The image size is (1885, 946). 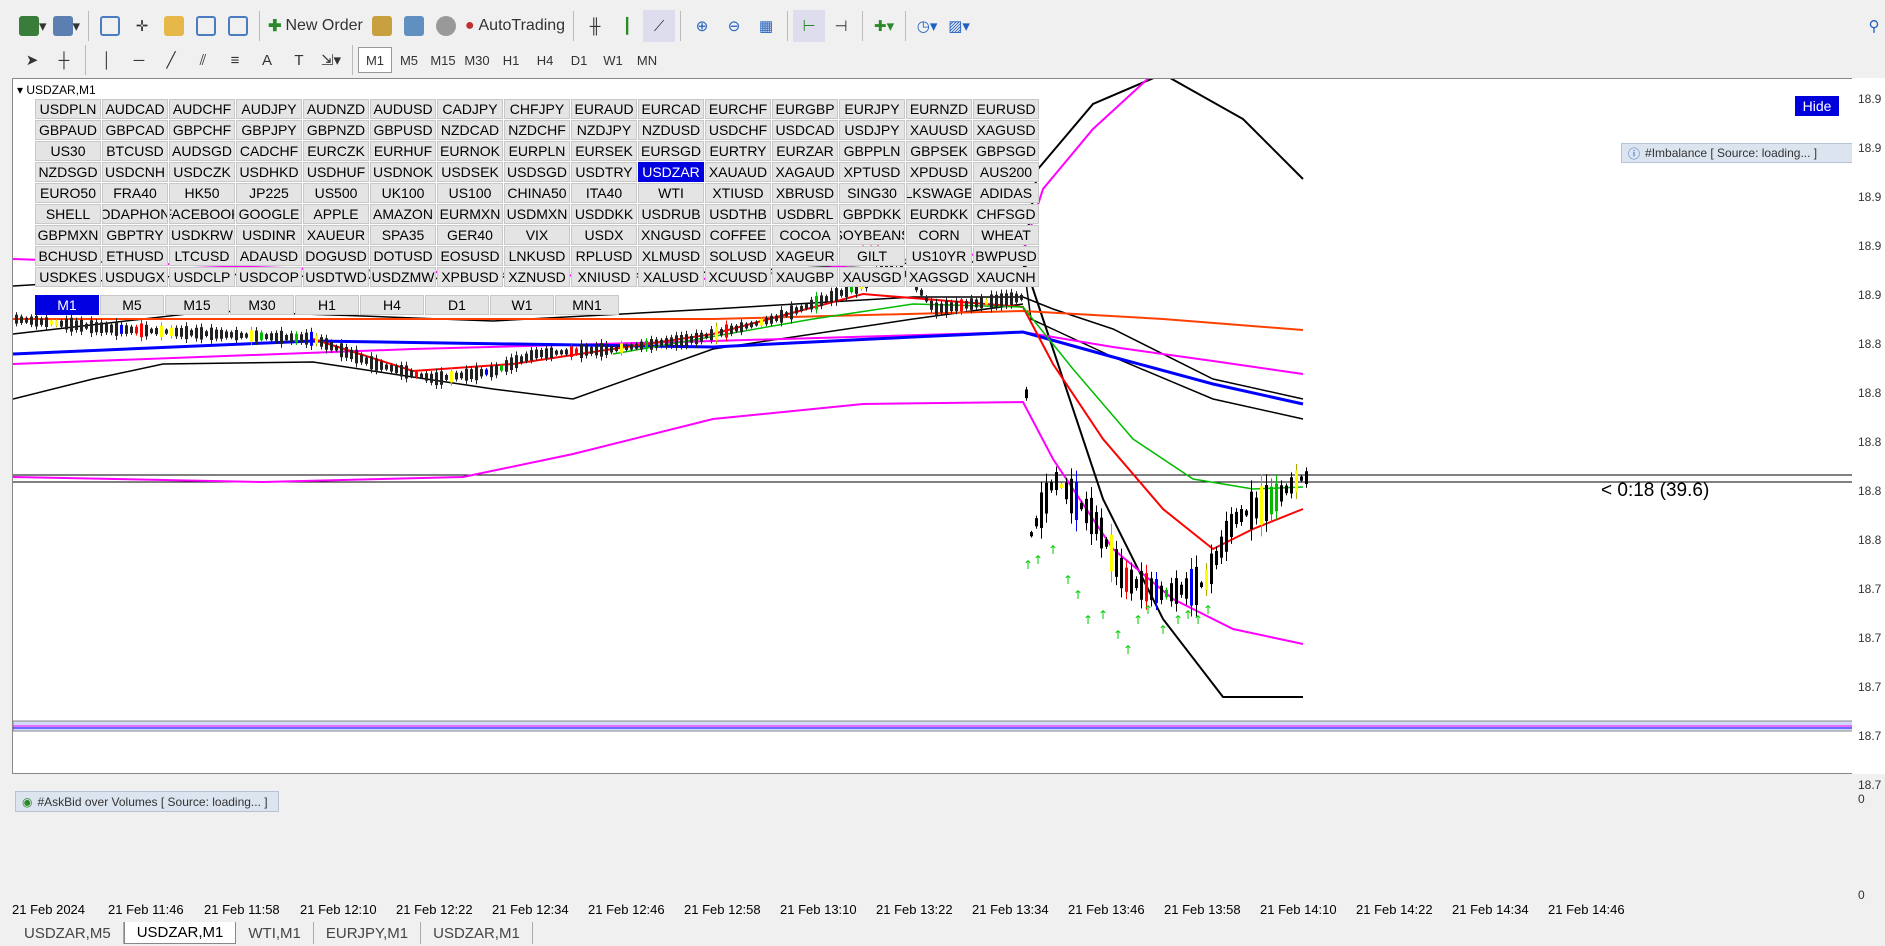 What do you see at coordinates (647, 60) in the screenshot?
I see `timeframe-mn: MN` at bounding box center [647, 60].